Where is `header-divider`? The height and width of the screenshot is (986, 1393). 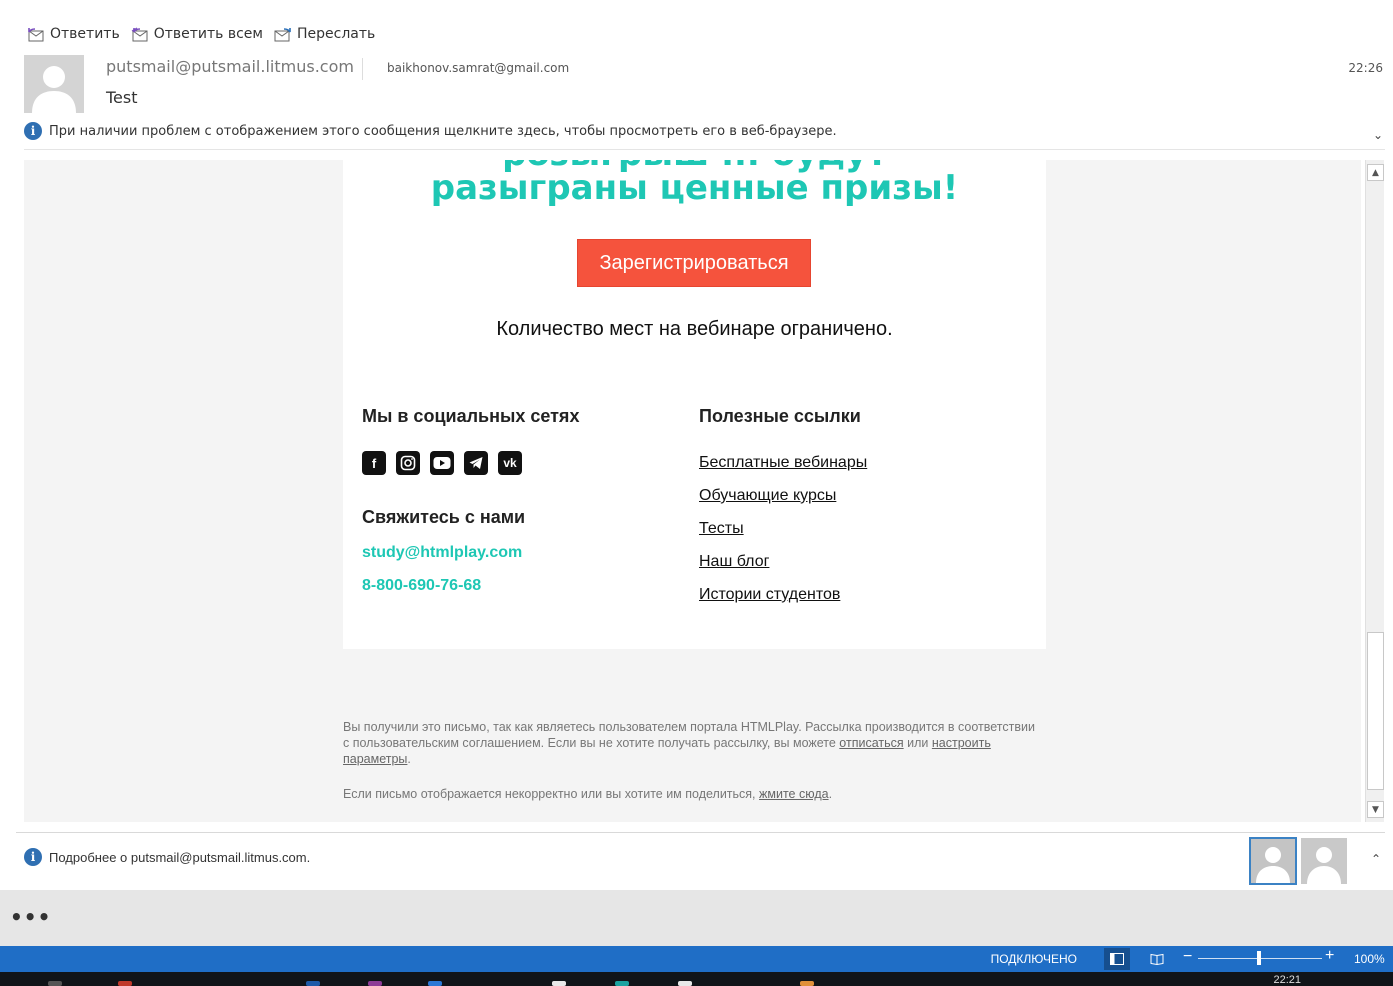 header-divider is located at coordinates (362, 69).